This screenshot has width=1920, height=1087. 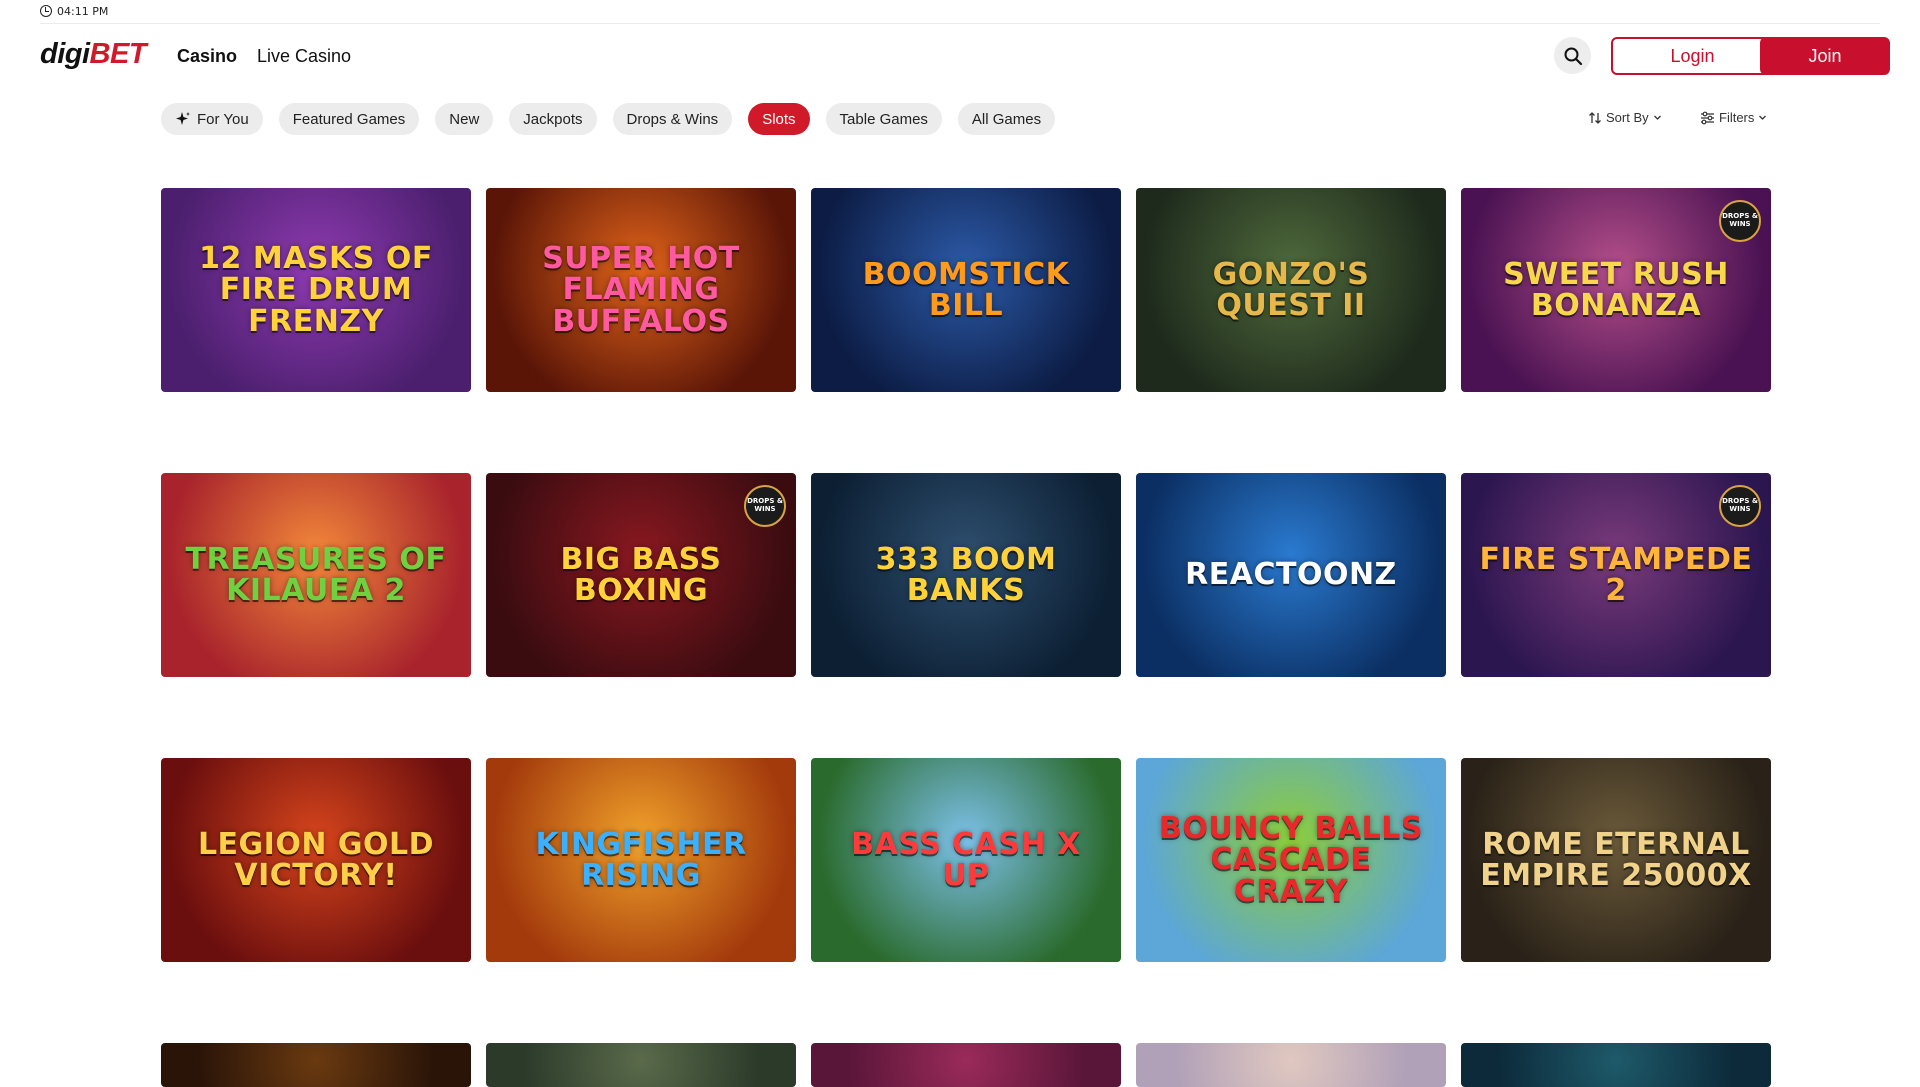 I want to click on filters-label: Filters, so click(x=1737, y=117).